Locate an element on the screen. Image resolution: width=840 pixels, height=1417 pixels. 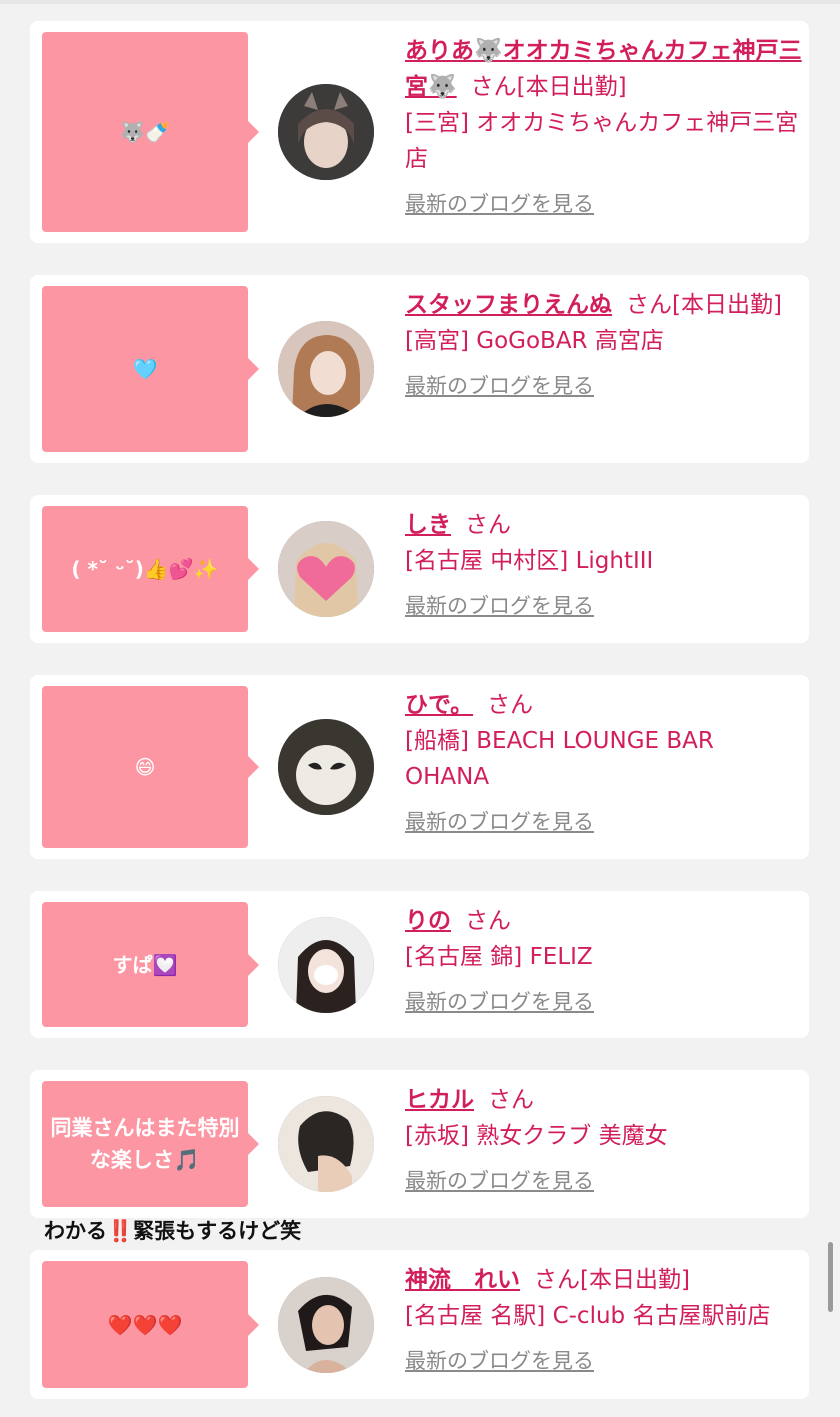
shop-label: [名古屋 中村区] LightIII is located at coordinates (529, 561).